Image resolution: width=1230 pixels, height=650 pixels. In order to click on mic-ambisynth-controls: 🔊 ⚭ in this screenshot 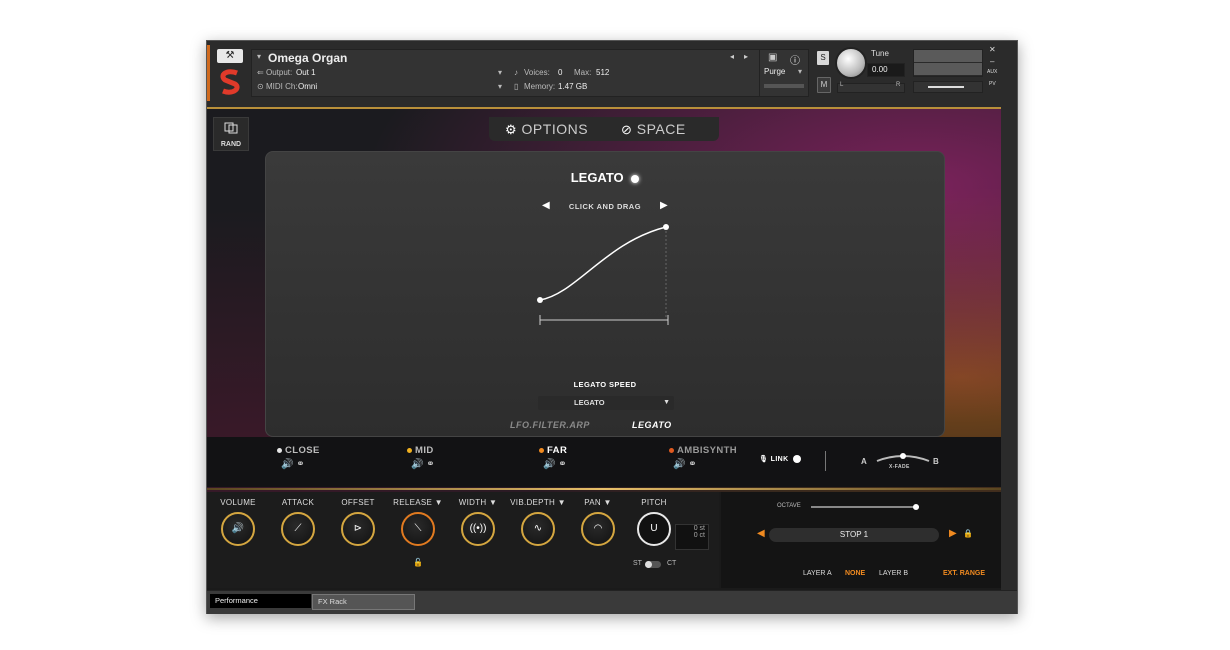, I will do `click(685, 464)`.